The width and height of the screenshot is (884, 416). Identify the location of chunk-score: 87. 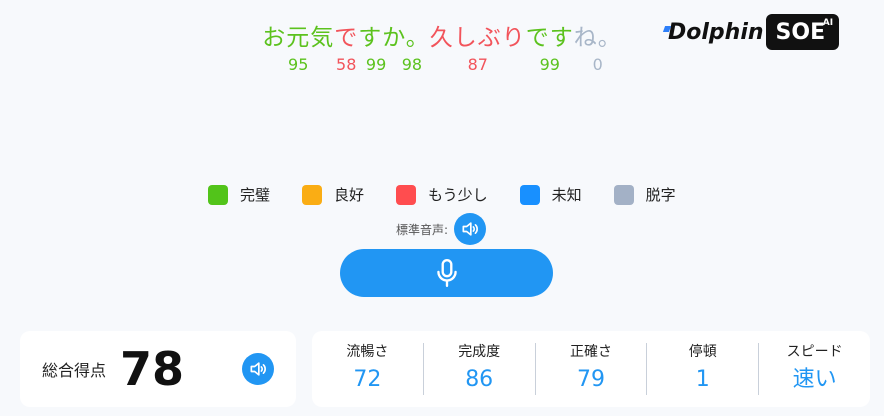
(477, 64).